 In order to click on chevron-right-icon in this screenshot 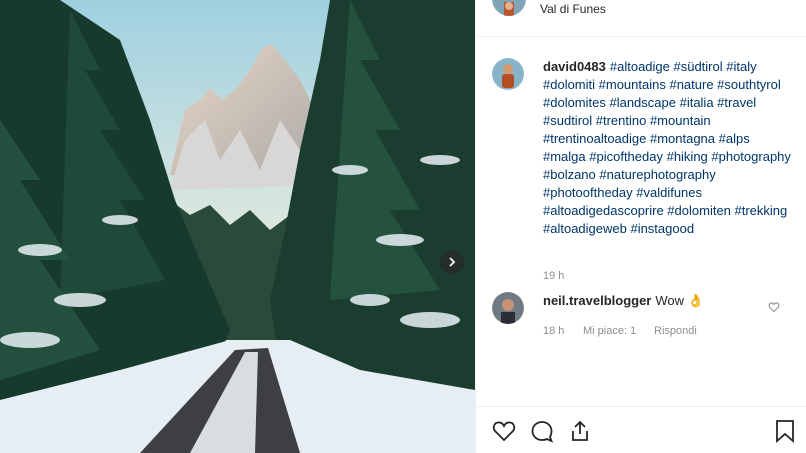, I will do `click(452, 262)`.